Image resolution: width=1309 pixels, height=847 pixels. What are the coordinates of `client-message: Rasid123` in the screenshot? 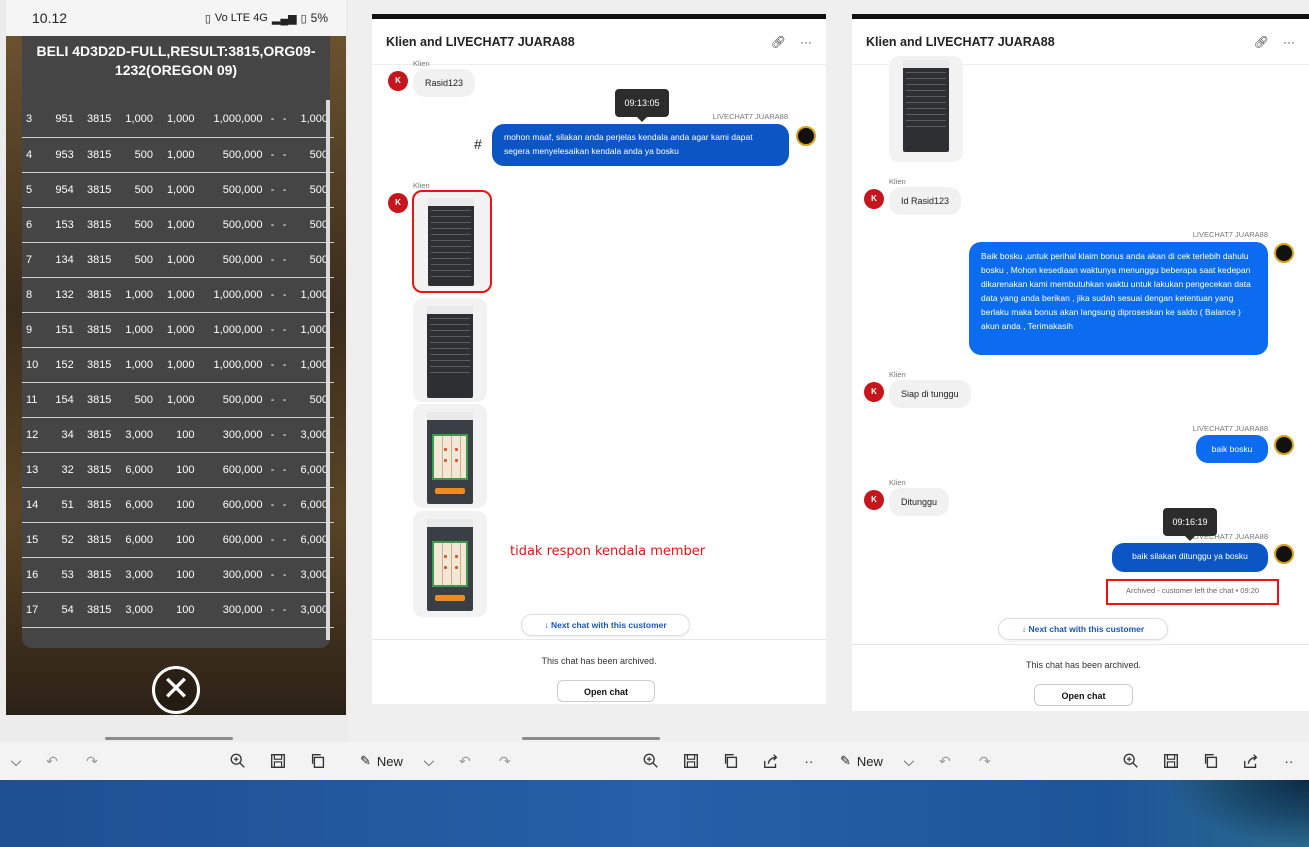 It's located at (444, 83).